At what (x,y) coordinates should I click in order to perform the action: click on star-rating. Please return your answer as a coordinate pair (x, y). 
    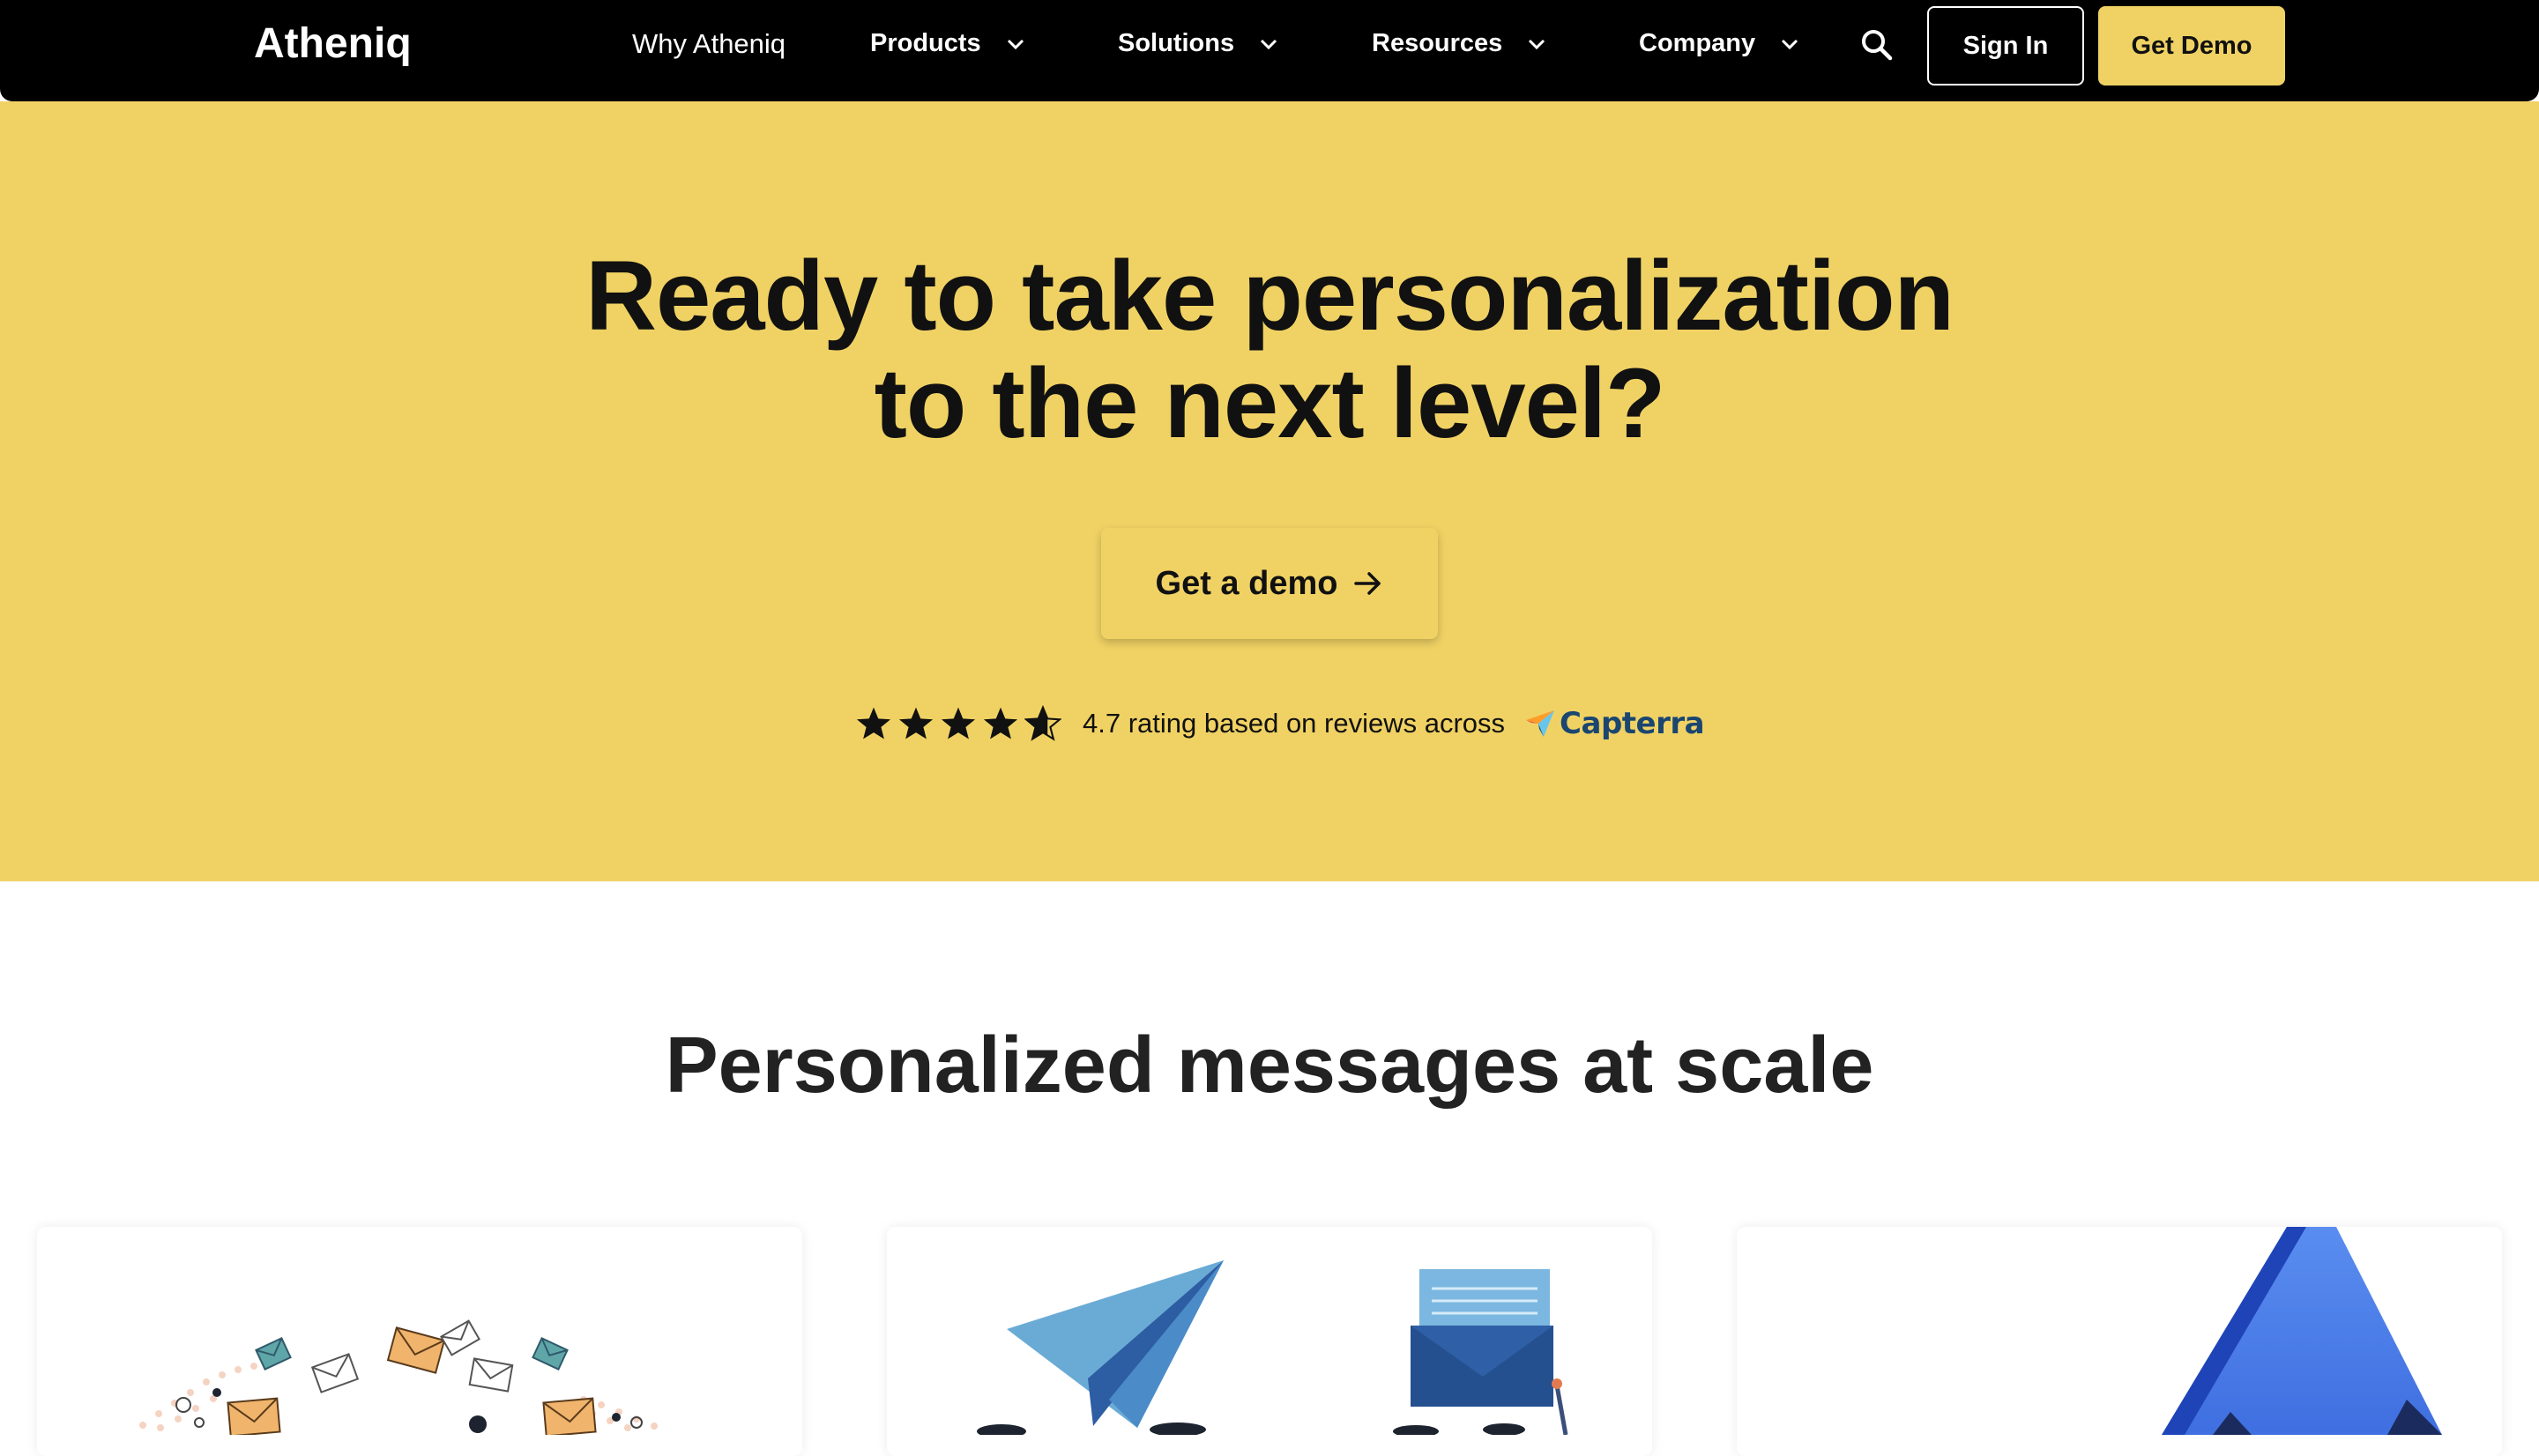
    Looking at the image, I should click on (961, 723).